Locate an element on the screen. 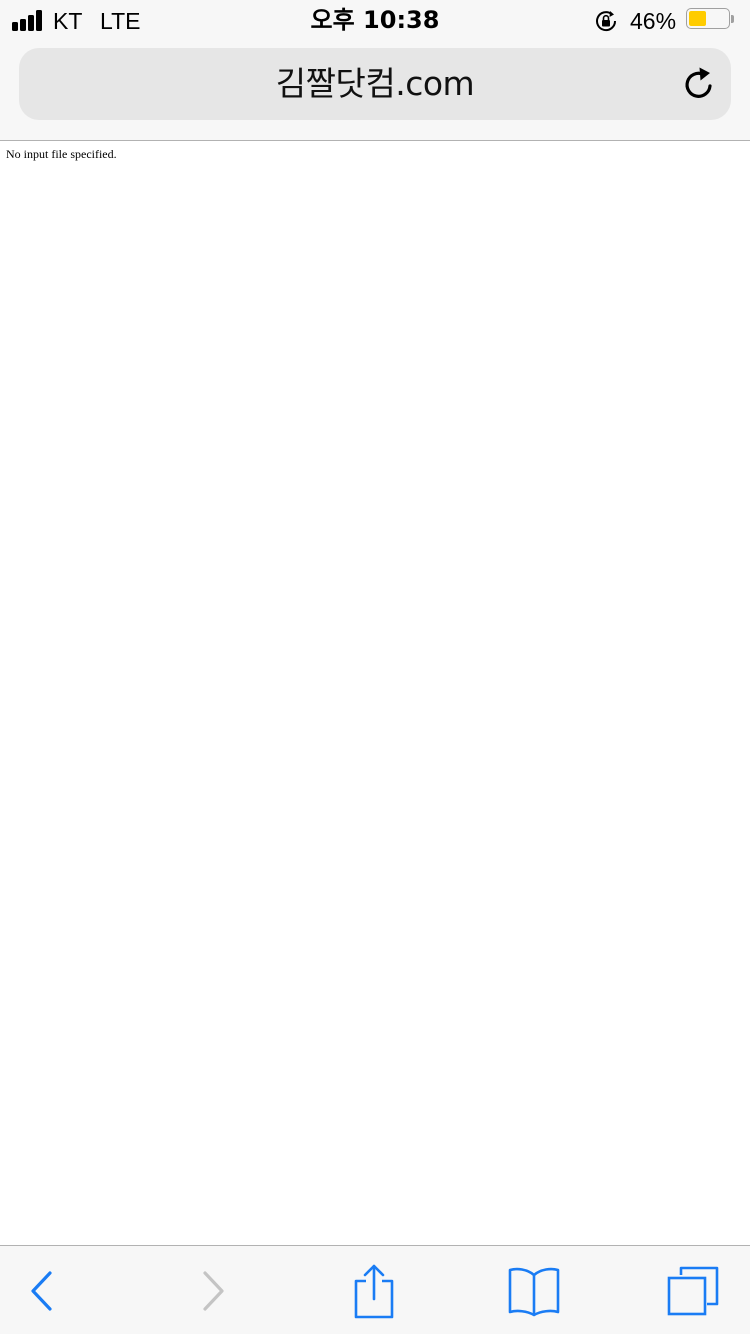 The image size is (750, 1334). battery-icon is located at coordinates (710, 19).